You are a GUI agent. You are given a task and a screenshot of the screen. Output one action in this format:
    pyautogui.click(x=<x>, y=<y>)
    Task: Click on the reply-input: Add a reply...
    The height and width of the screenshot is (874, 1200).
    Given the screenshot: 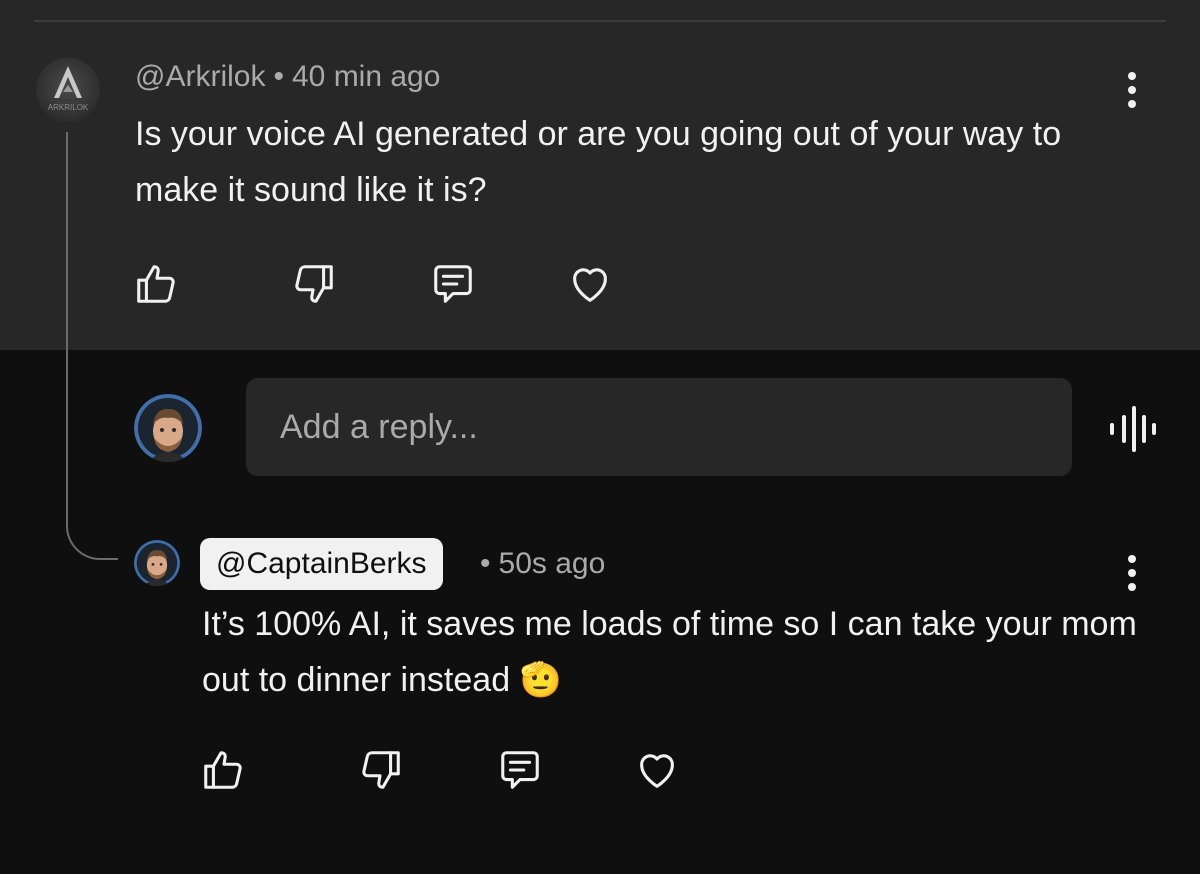 What is the action you would take?
    pyautogui.click(x=659, y=427)
    